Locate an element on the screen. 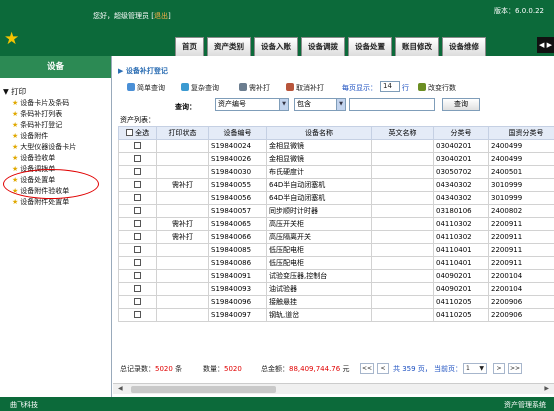 The height and width of the screenshot is (411, 554). table-row: S19840057 同步顺时计时器 03180106 2400802 is located at coordinates (336, 211).